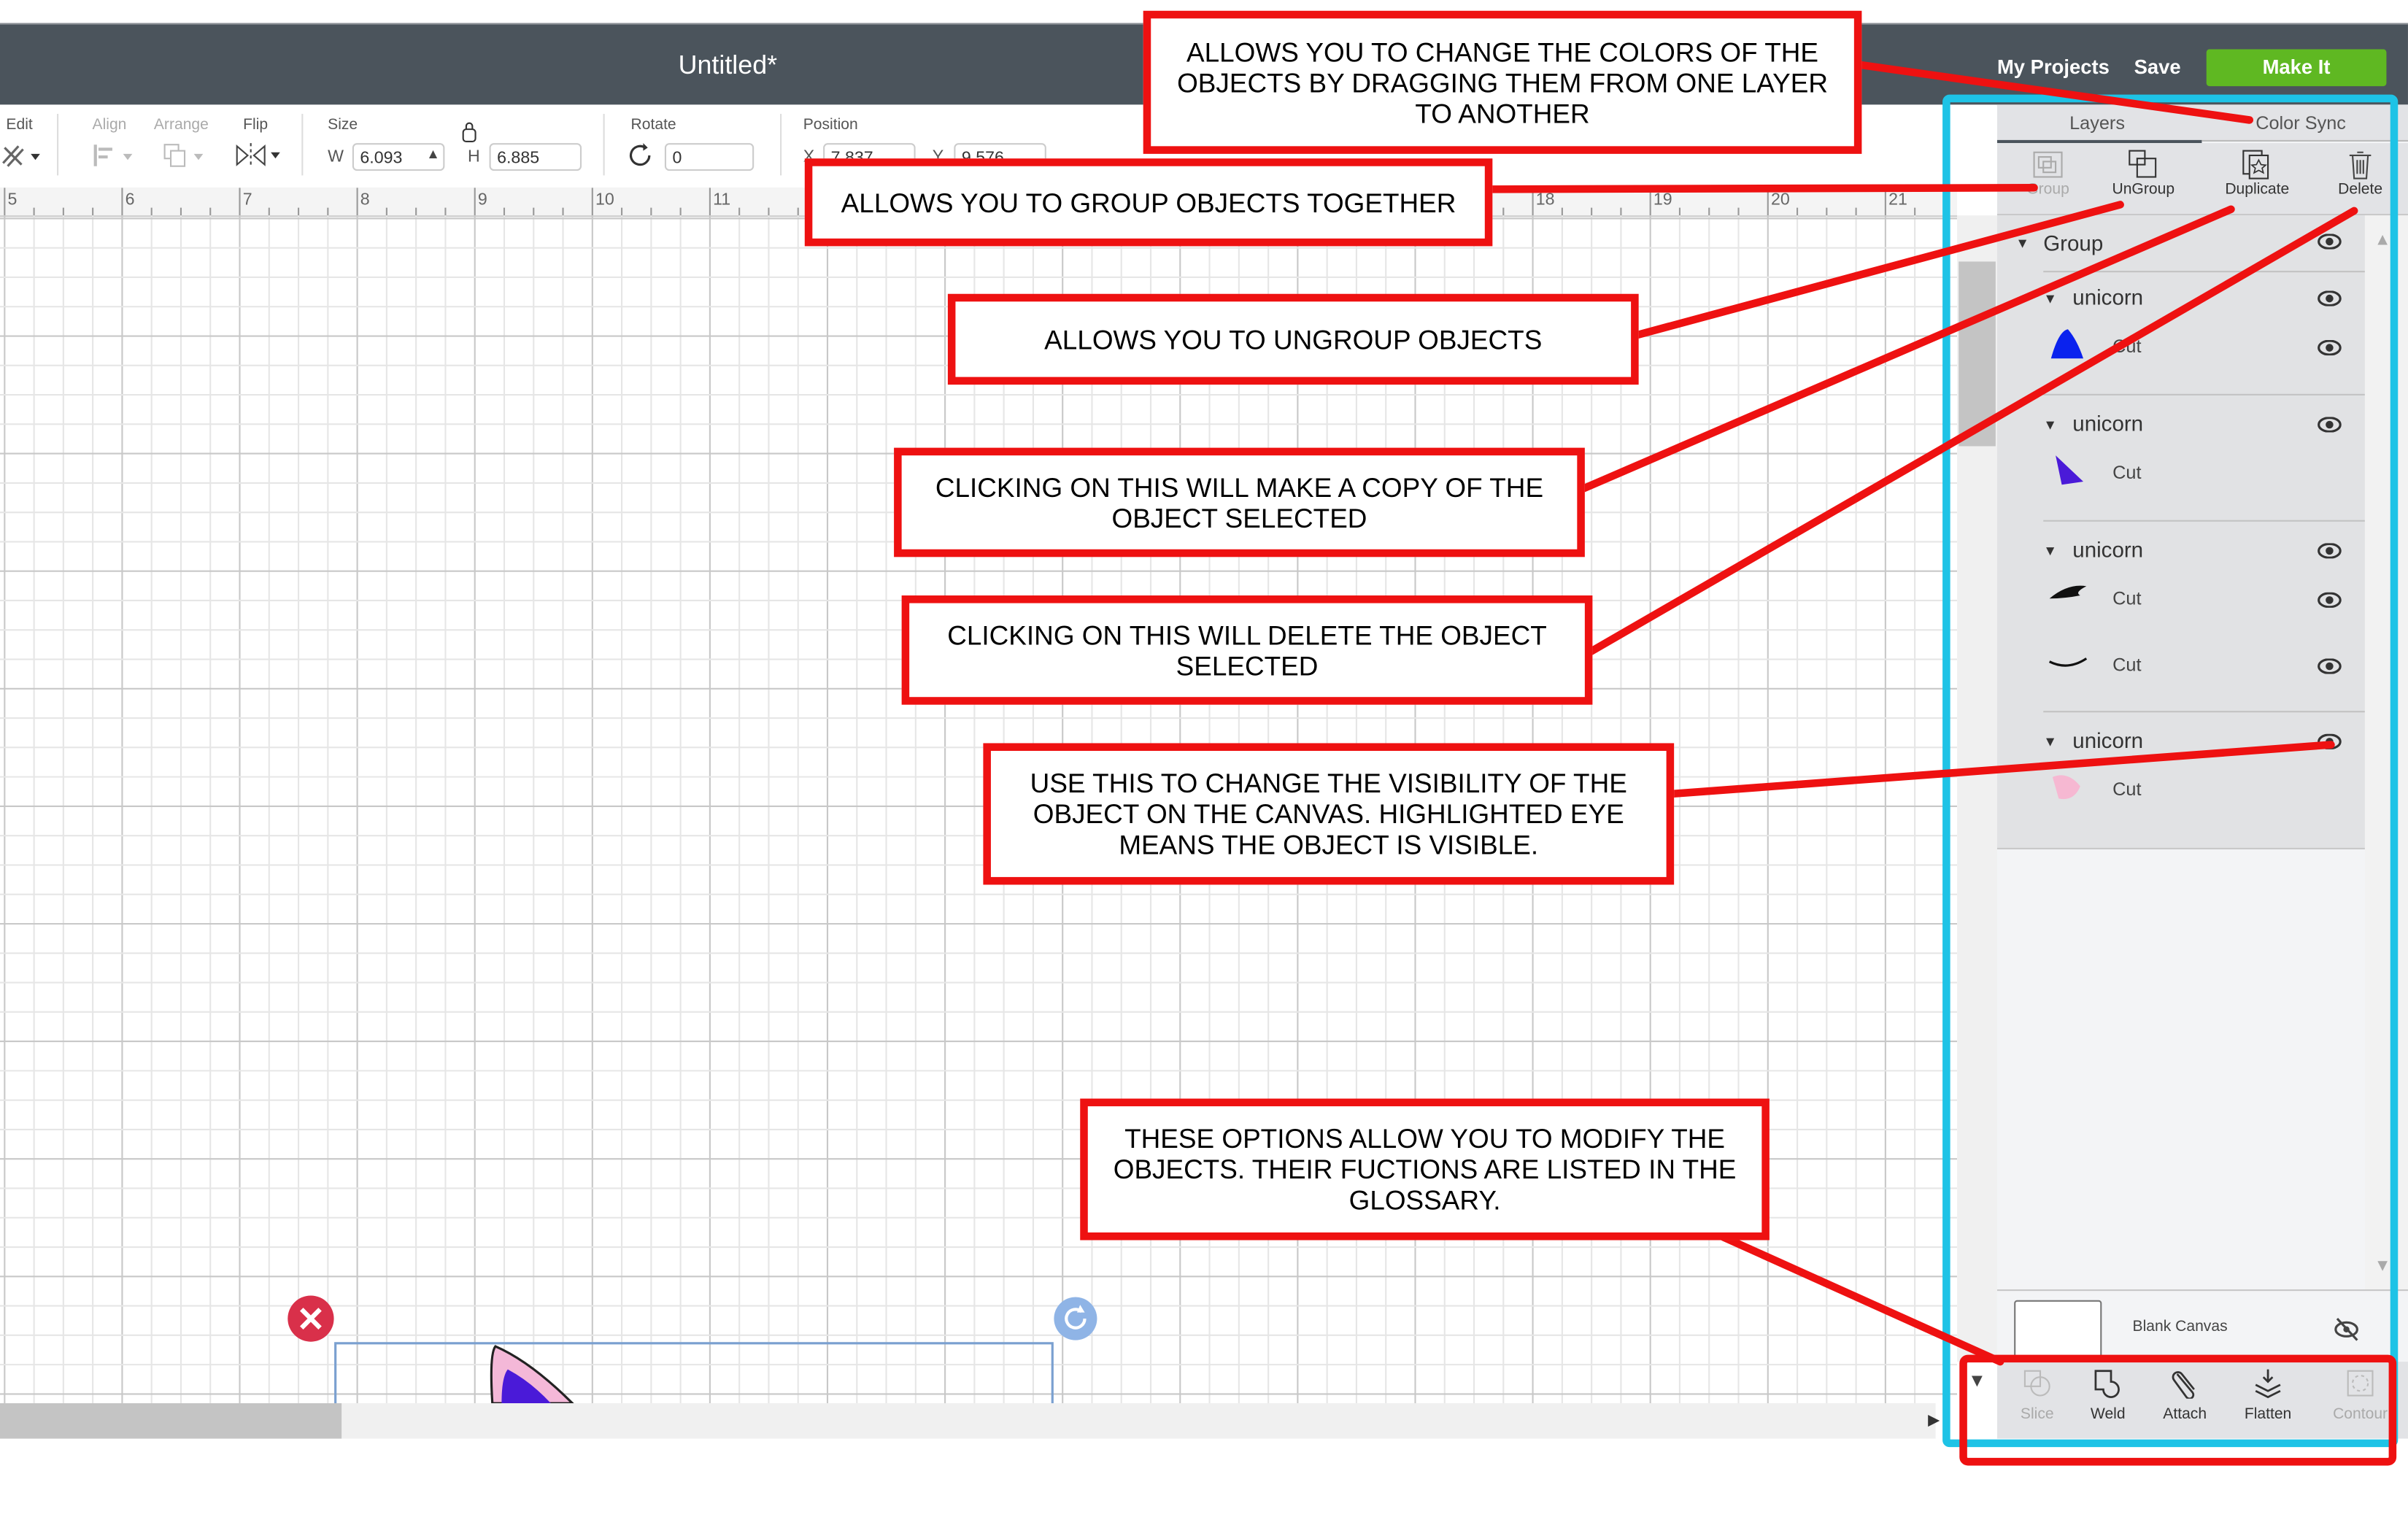  I want to click on width-label: W, so click(336, 156).